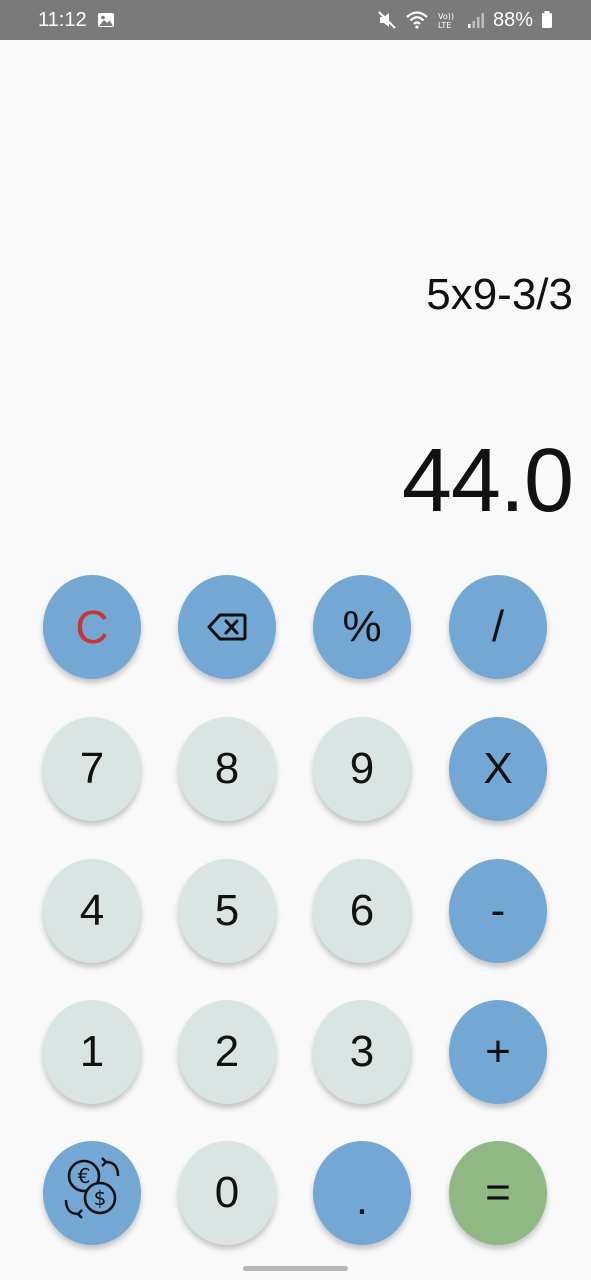 The height and width of the screenshot is (1280, 591). Describe the element at coordinates (62, 19) in the screenshot. I see `status-time: 11:12` at that location.